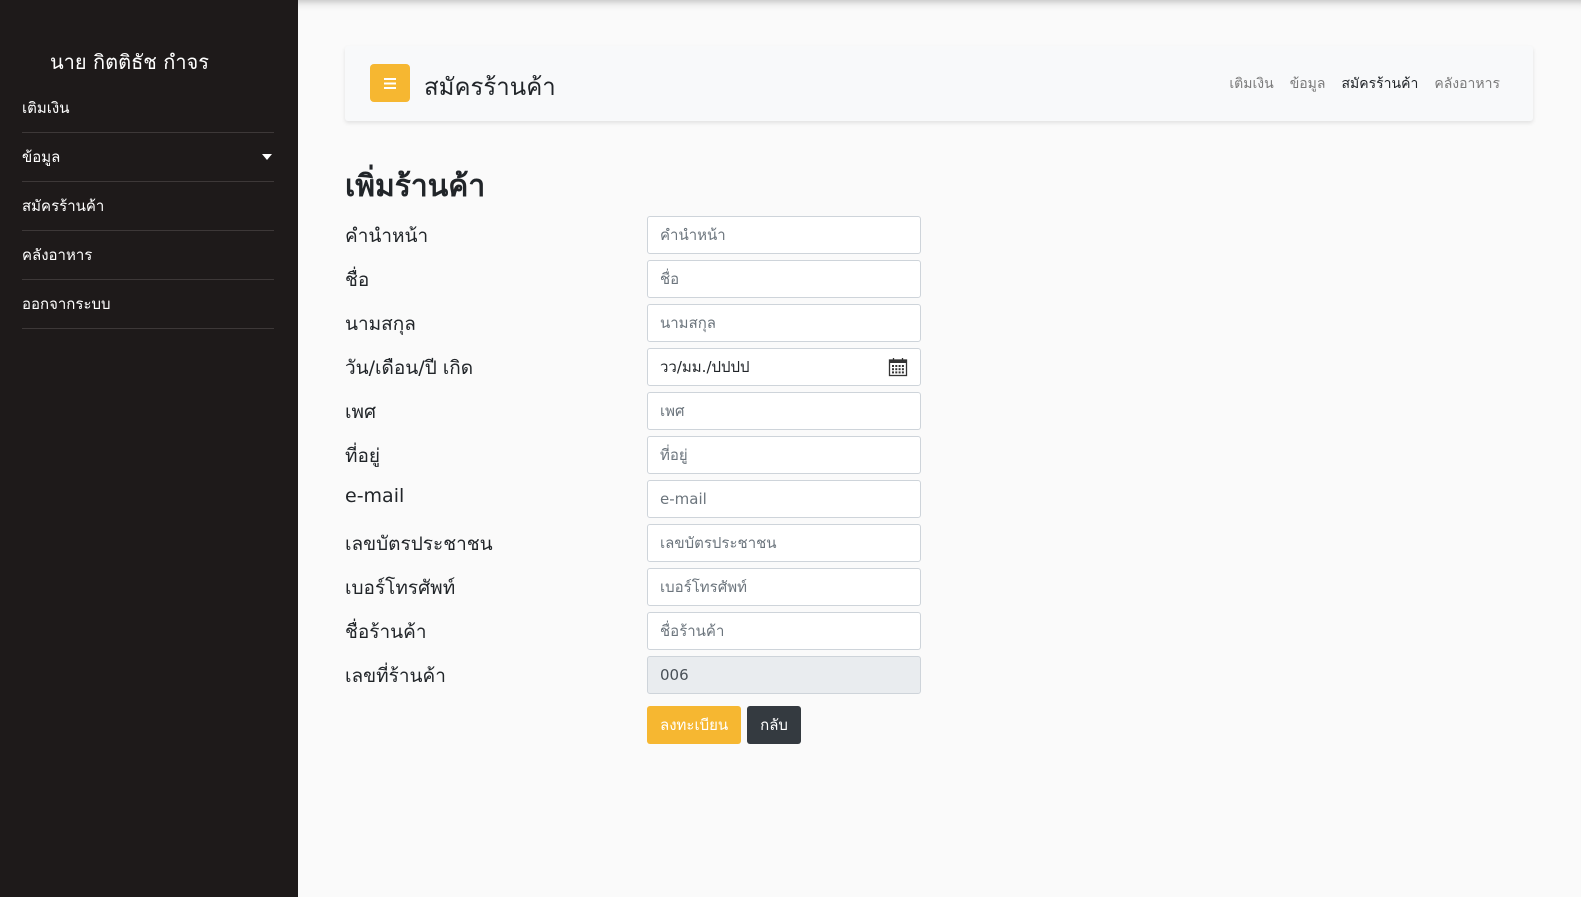 The height and width of the screenshot is (897, 1581). I want to click on back-button: กลับ, so click(774, 725).